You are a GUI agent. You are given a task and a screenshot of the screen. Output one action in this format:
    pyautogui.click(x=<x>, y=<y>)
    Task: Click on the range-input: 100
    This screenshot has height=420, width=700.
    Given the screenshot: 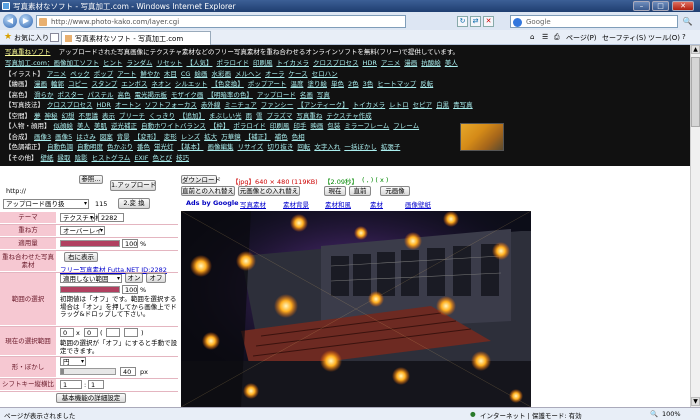 What is the action you would take?
    pyautogui.click(x=130, y=289)
    